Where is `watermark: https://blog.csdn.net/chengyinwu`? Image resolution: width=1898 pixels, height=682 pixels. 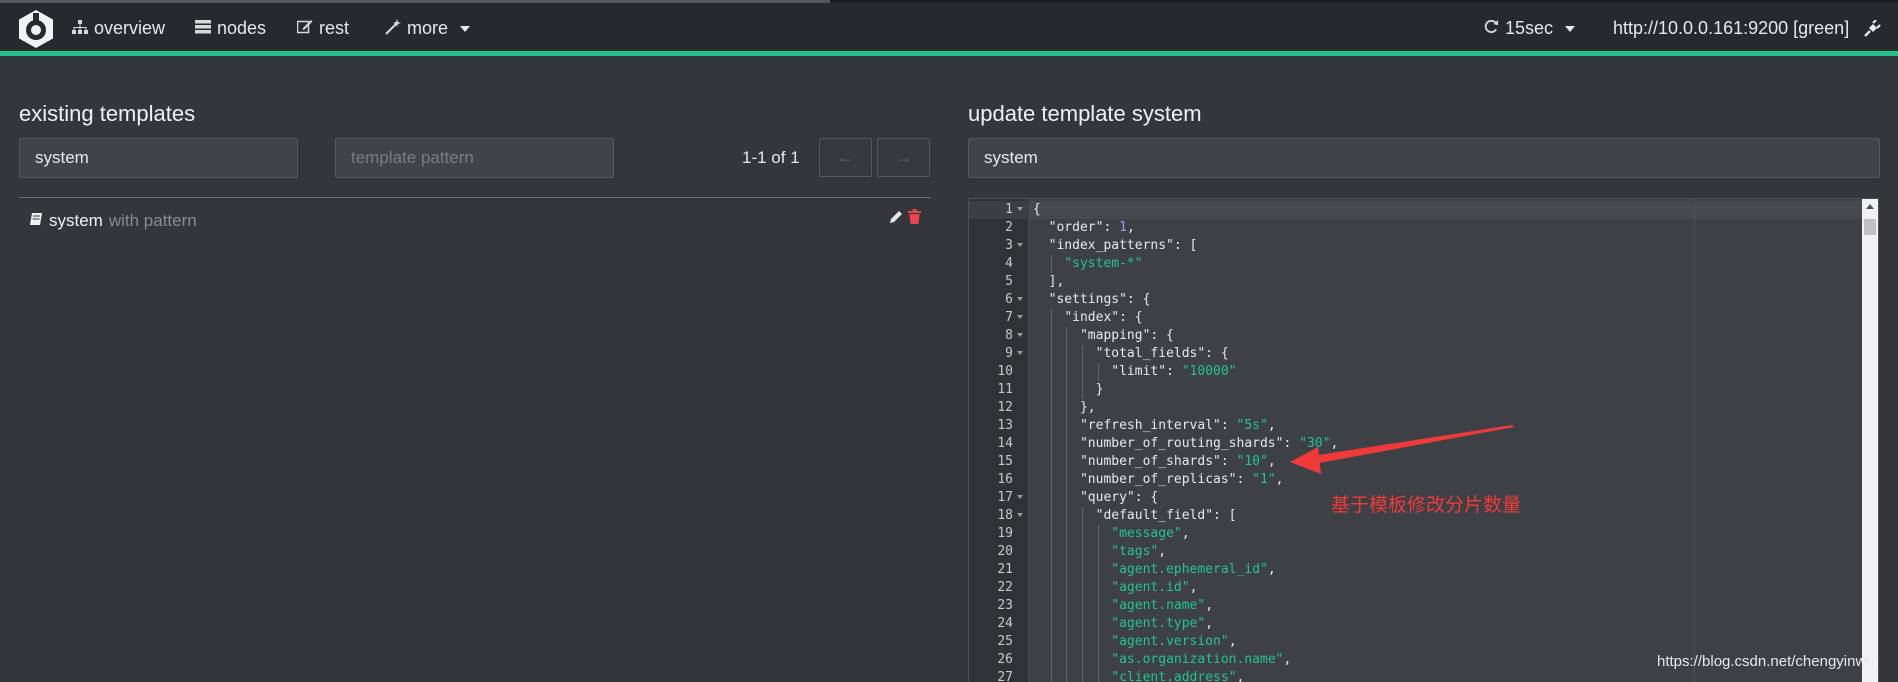
watermark: https://blog.csdn.net/chengyinwu is located at coordinates (1766, 661).